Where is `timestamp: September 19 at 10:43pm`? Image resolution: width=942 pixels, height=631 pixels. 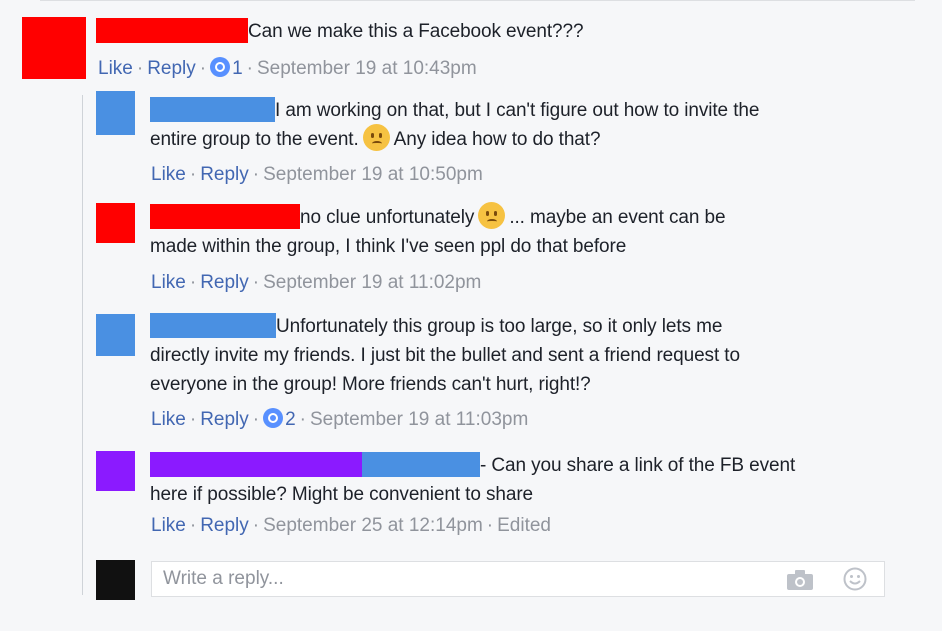
timestamp: September 19 at 10:43pm is located at coordinates (367, 68).